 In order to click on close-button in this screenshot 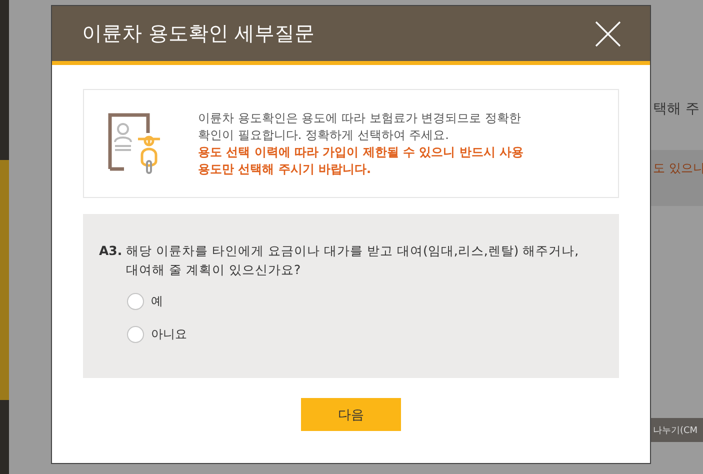, I will do `click(608, 34)`.